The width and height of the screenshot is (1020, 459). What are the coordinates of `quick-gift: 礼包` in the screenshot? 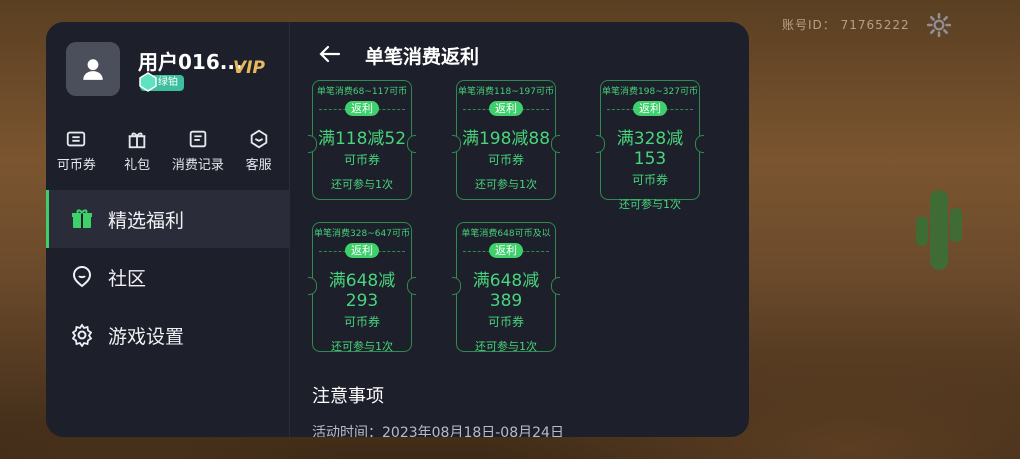 It's located at (137, 150).